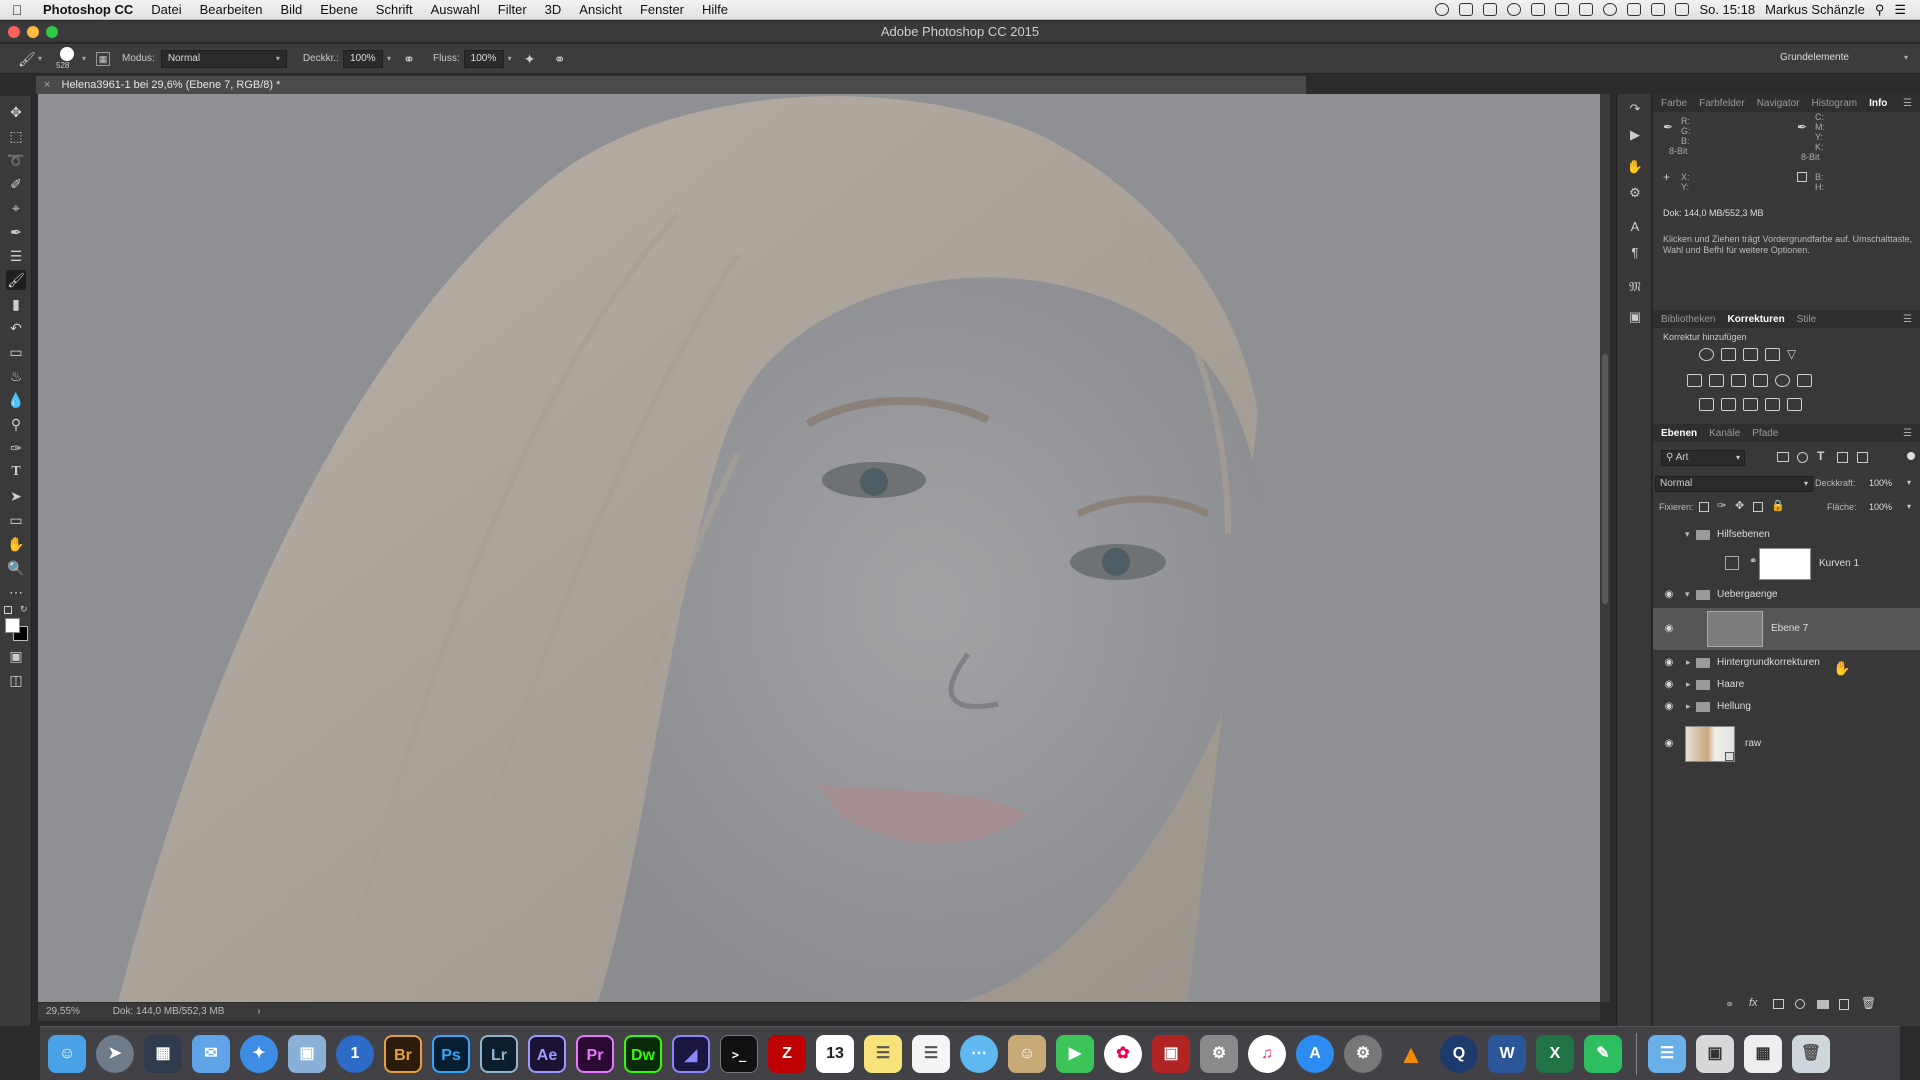 This screenshot has width=1920, height=1080. I want to click on screen-mode-icon: ◫, so click(16, 680).